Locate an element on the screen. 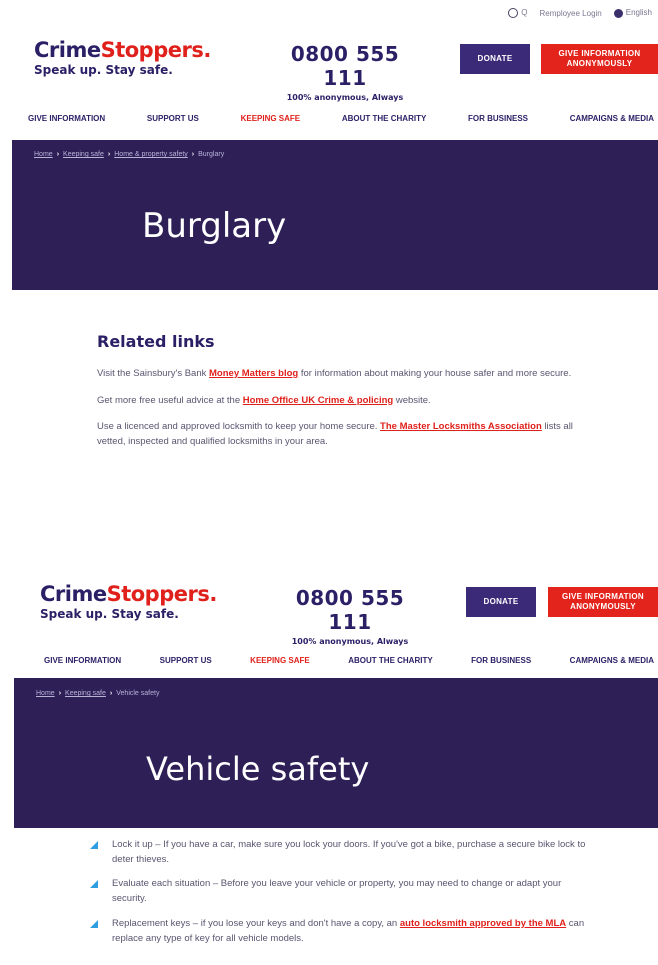 The image size is (658, 965). globe-icon is located at coordinates (618, 13).